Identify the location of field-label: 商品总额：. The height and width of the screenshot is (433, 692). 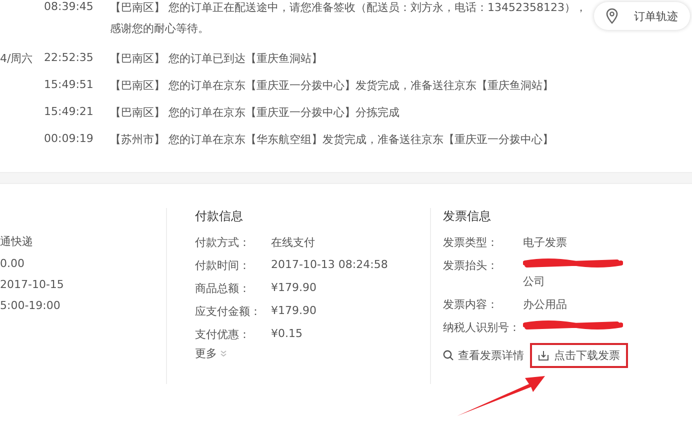
(223, 288).